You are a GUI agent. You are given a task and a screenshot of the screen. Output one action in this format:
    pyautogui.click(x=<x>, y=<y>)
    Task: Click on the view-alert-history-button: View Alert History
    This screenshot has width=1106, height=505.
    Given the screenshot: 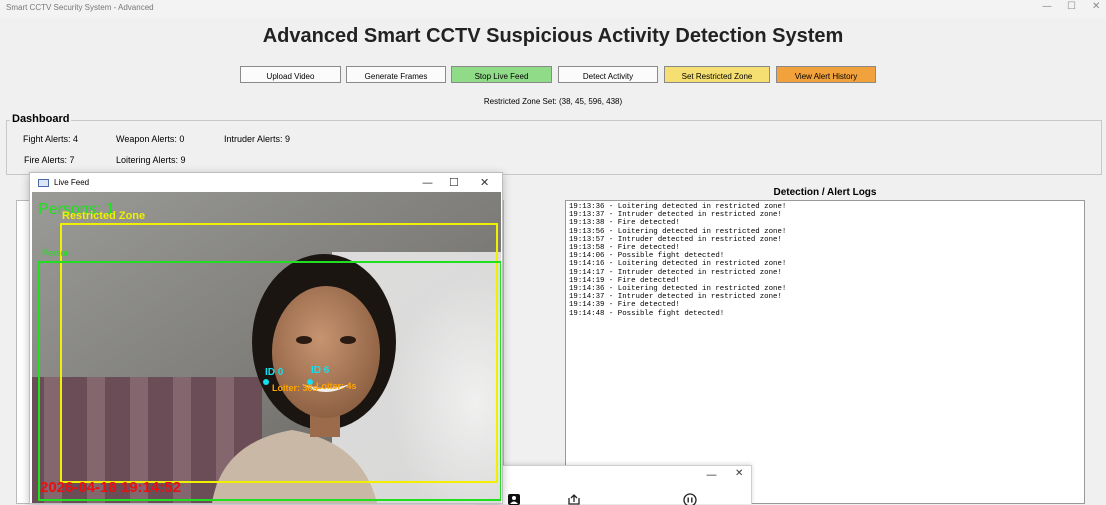 What is the action you would take?
    pyautogui.click(x=826, y=74)
    